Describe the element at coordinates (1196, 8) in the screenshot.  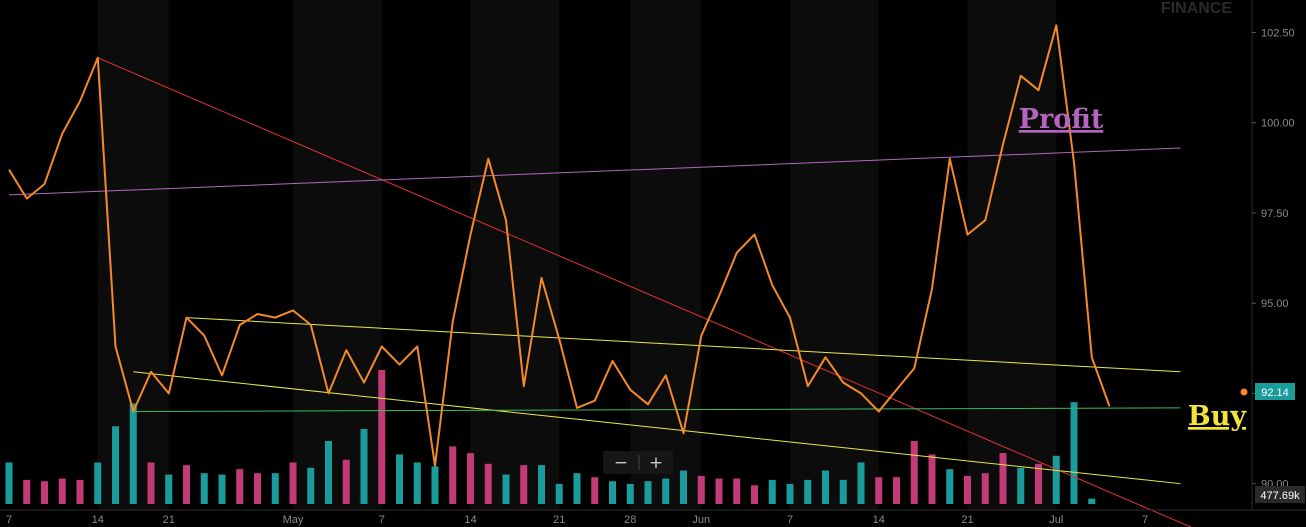
I see `watermark: FINANCE` at that location.